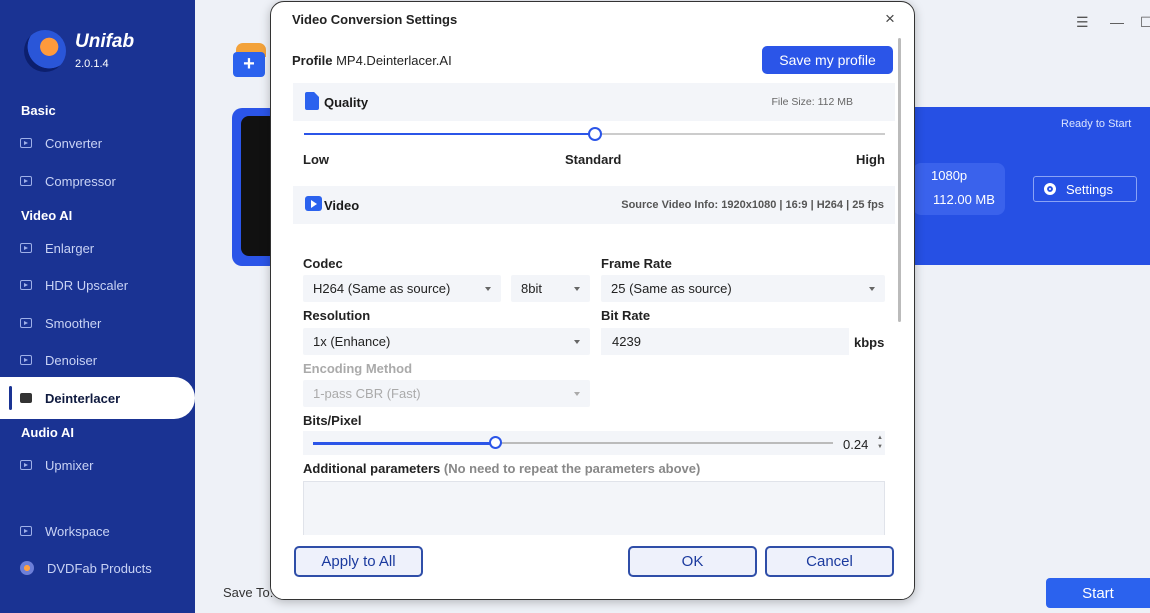 The height and width of the screenshot is (613, 1150). What do you see at coordinates (531, 288) in the screenshot?
I see `bitdepth-value: 8bit` at bounding box center [531, 288].